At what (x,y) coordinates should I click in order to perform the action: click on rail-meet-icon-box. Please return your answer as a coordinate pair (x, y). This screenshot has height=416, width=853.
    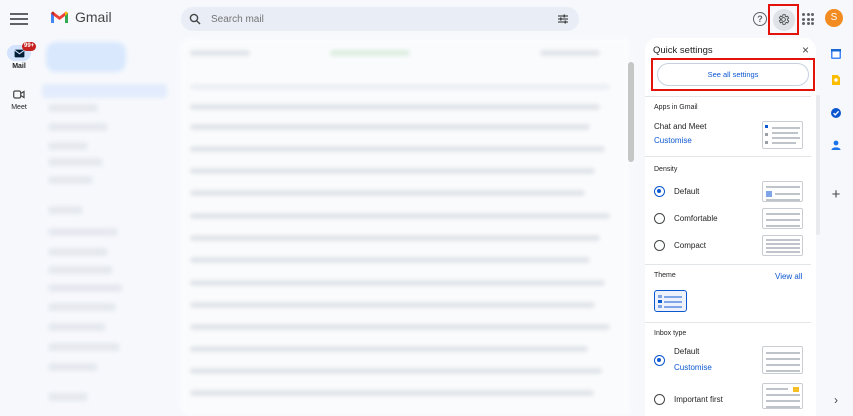
    Looking at the image, I should click on (19, 94).